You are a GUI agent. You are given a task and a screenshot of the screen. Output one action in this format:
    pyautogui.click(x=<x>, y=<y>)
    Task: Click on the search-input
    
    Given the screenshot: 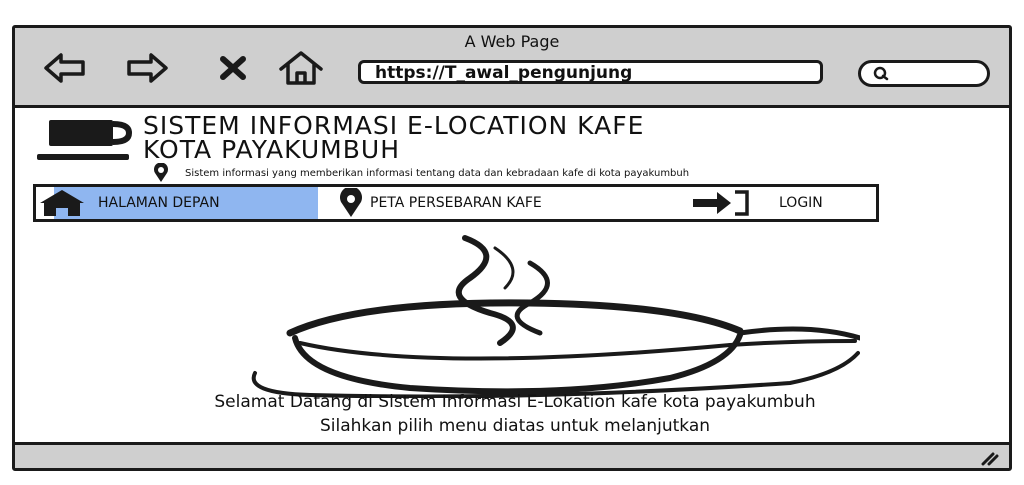 What is the action you would take?
    pyautogui.click(x=924, y=73)
    